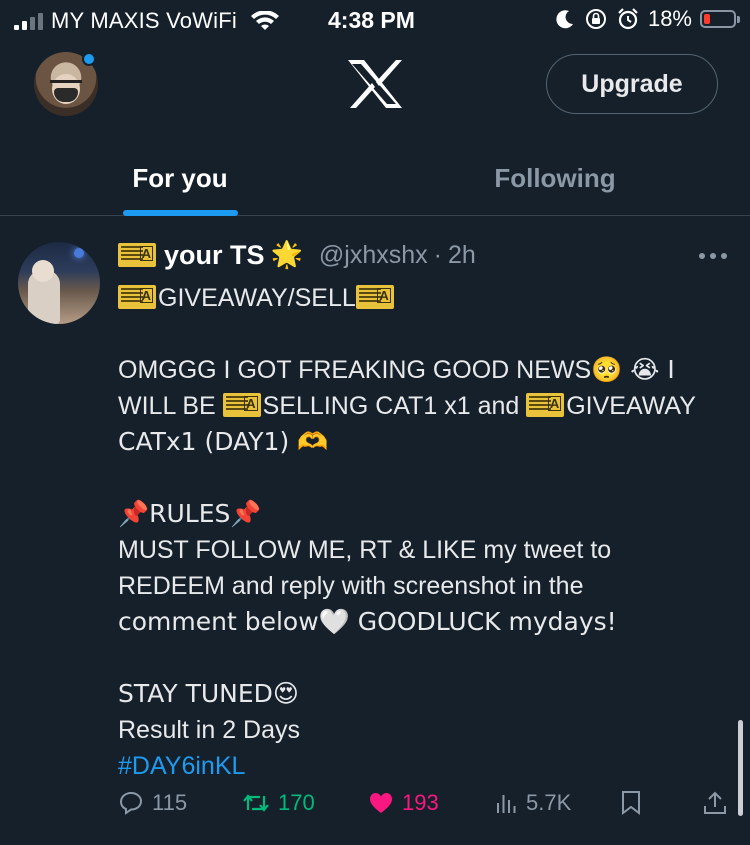 The height and width of the screenshot is (845, 750). I want to click on bookmark-button, so click(631, 803).